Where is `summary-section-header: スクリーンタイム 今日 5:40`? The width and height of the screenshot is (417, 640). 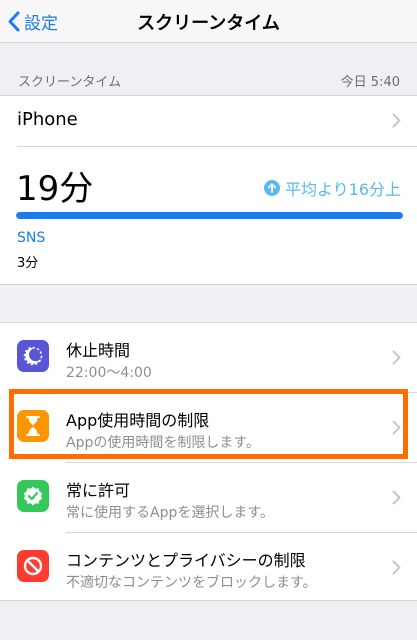 summary-section-header: スクリーンタイム 今日 5:40 is located at coordinates (208, 79).